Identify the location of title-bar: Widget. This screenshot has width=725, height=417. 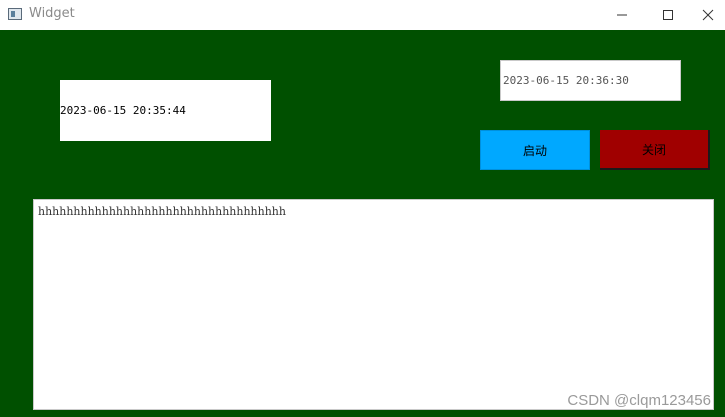
(362, 15).